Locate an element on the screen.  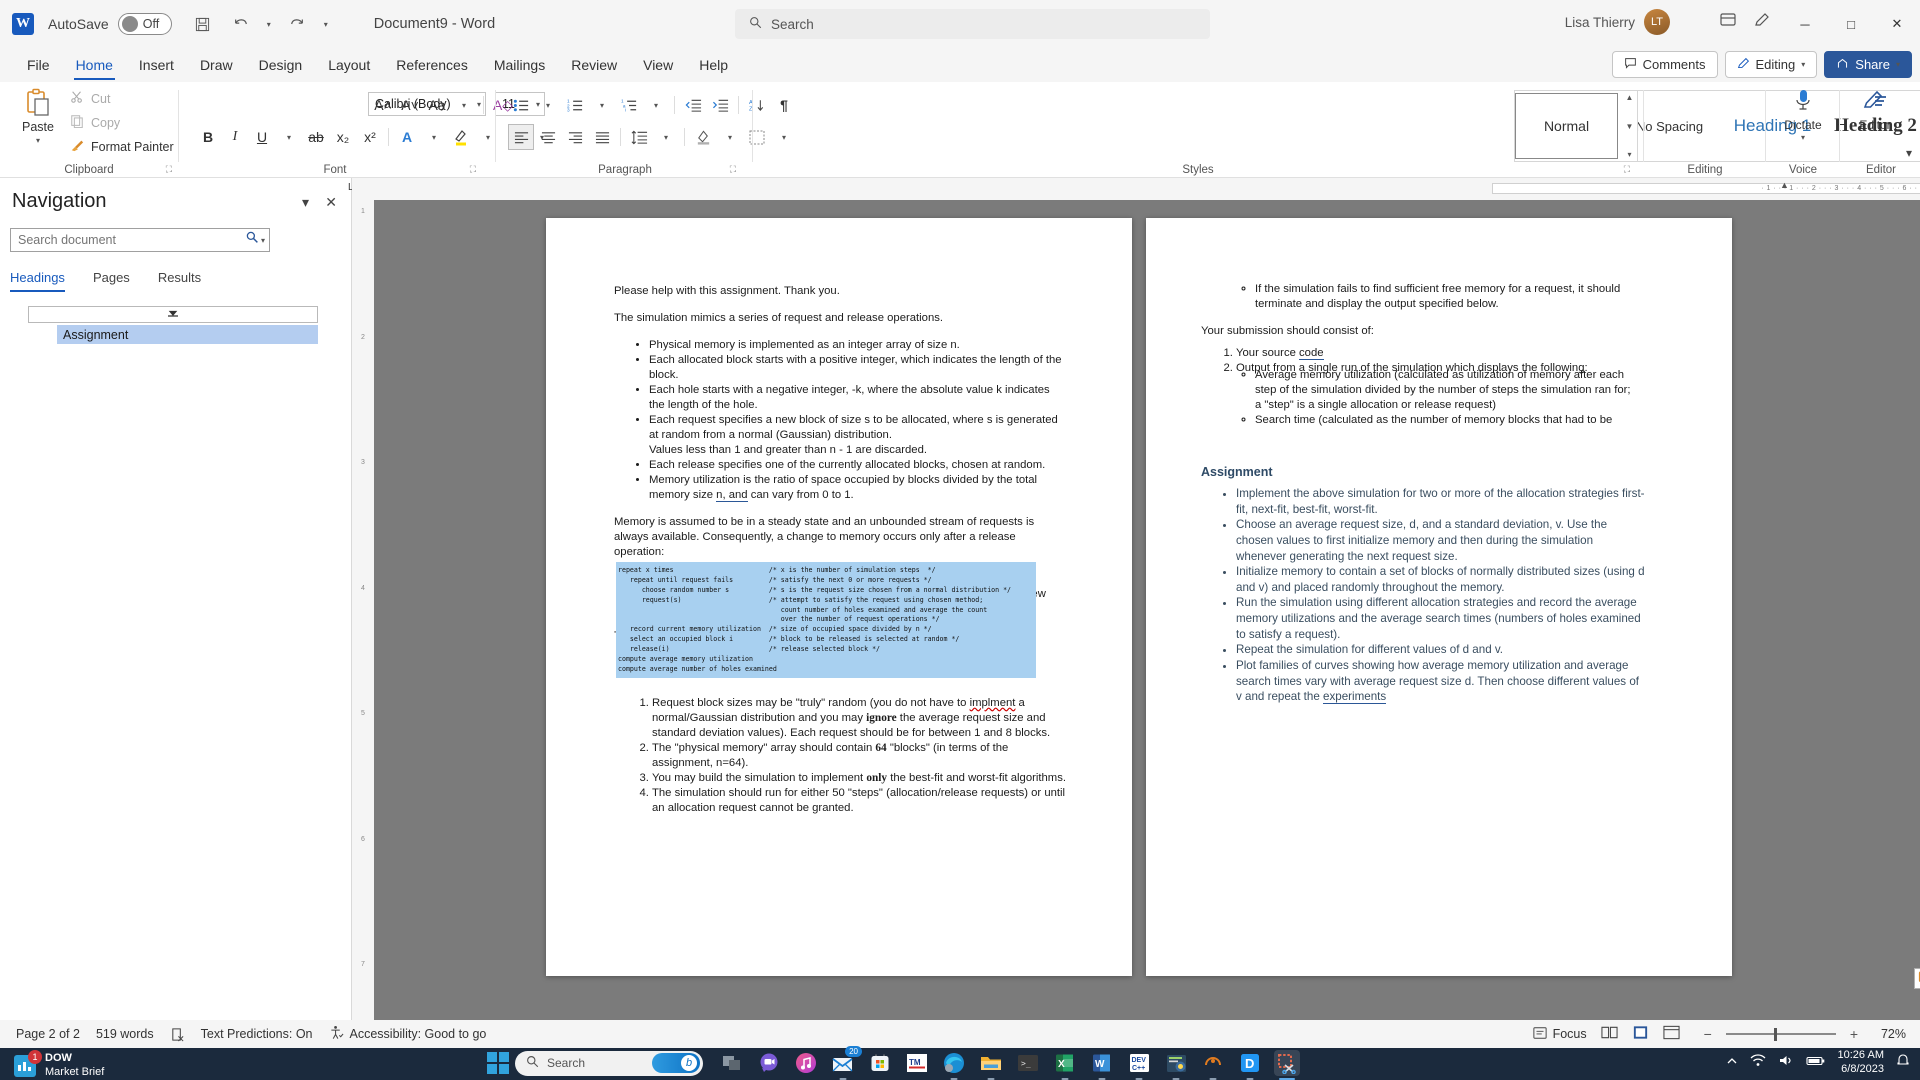
edge-icon is located at coordinates (954, 1065).